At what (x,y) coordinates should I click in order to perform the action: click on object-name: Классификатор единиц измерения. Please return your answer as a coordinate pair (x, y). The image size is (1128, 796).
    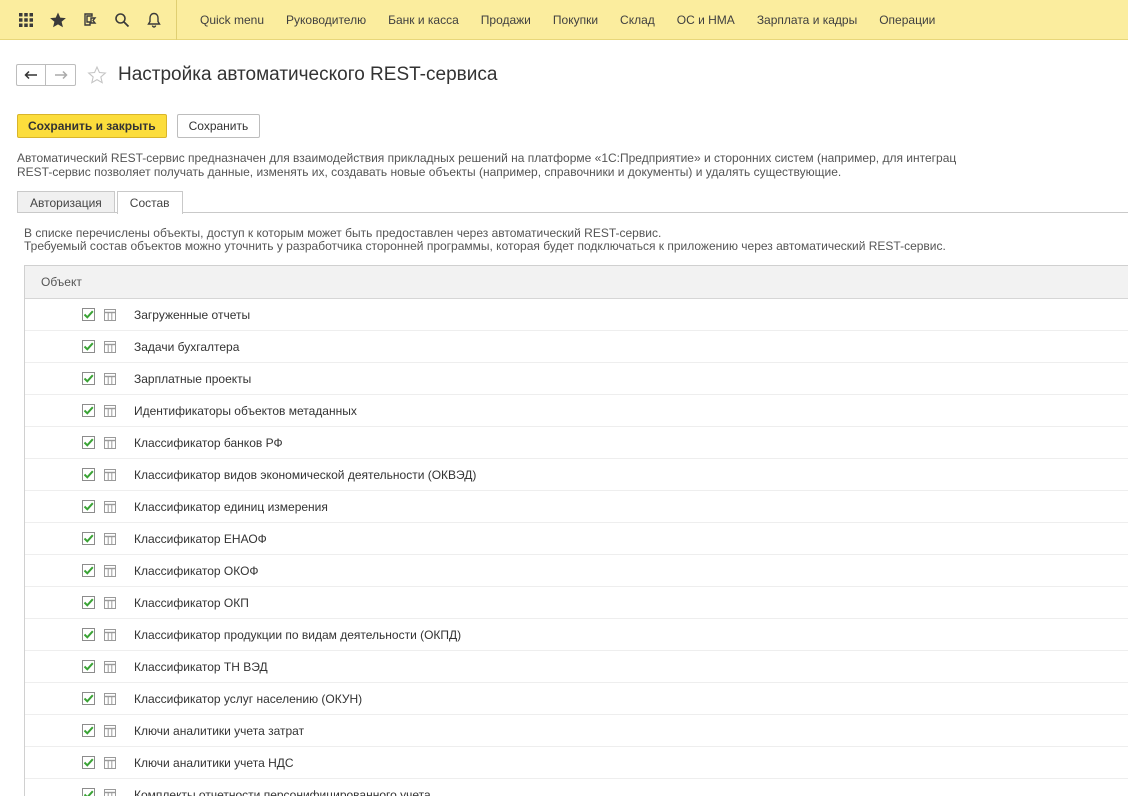
    Looking at the image, I should click on (231, 506).